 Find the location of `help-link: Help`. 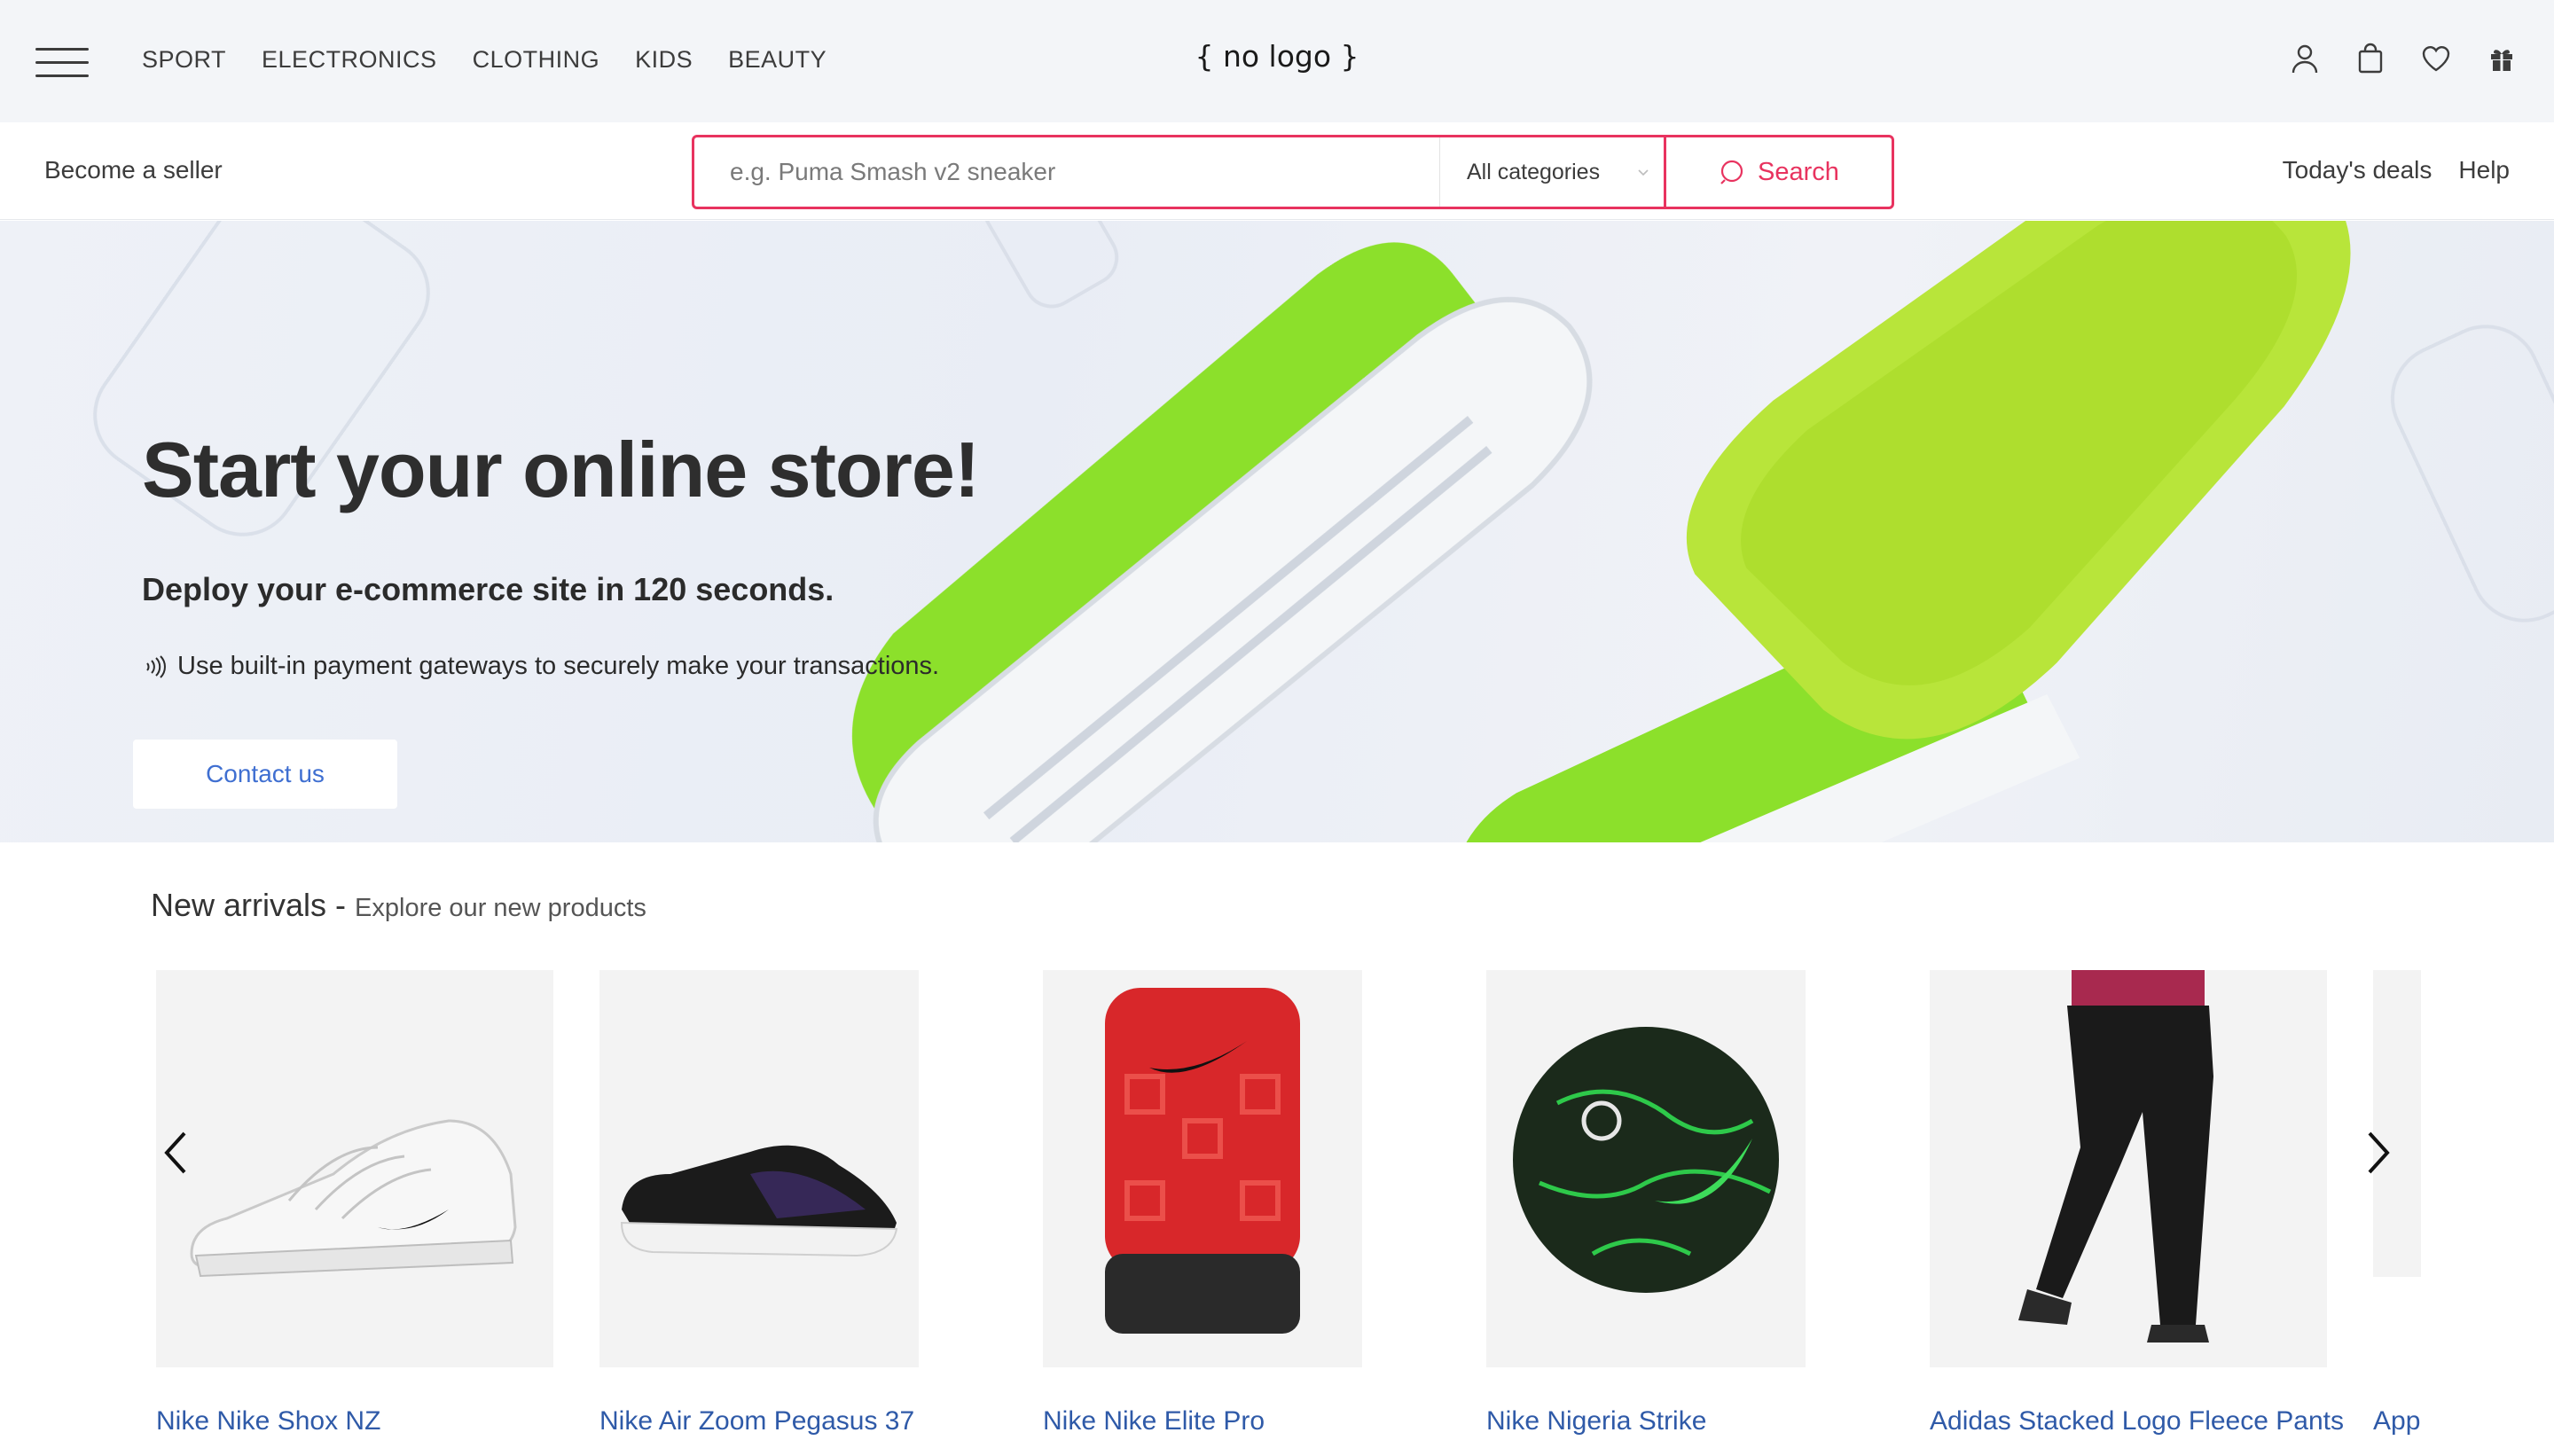

help-link: Help is located at coordinates (2484, 170).